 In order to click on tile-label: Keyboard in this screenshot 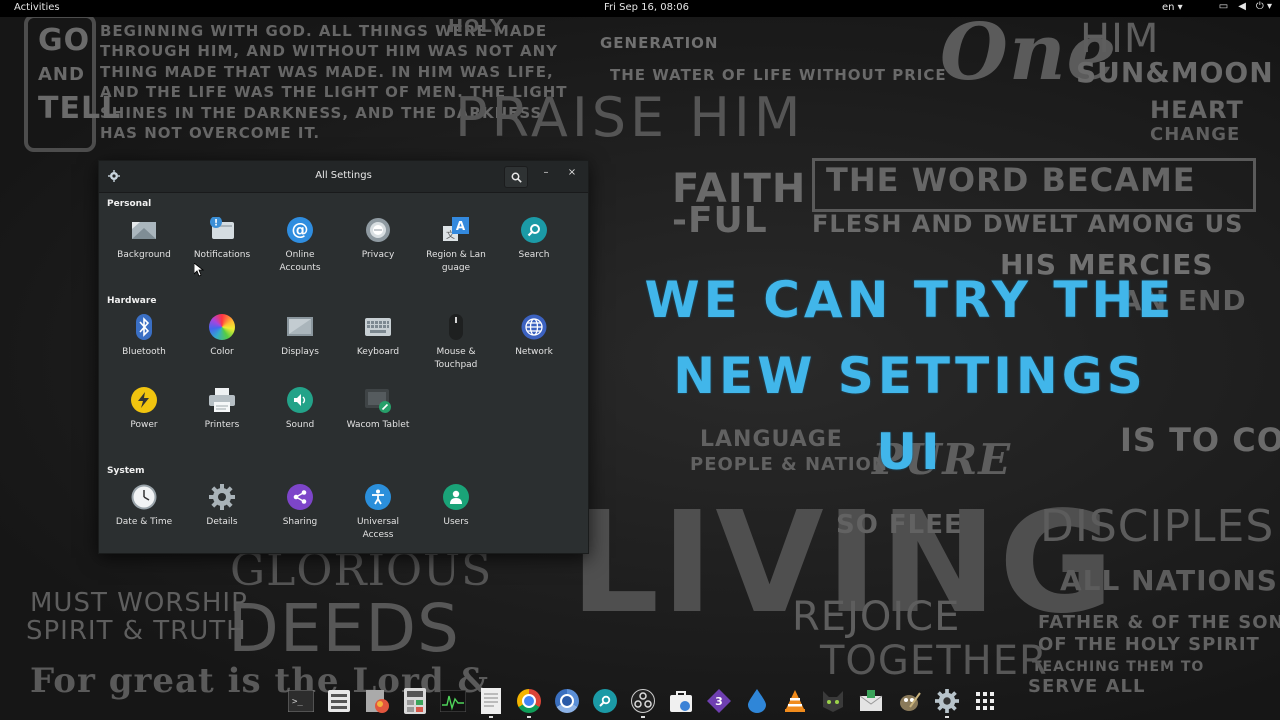, I will do `click(378, 352)`.